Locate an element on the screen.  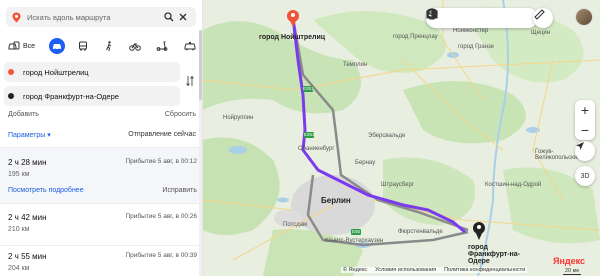
close-button is located at coordinates (183, 17).